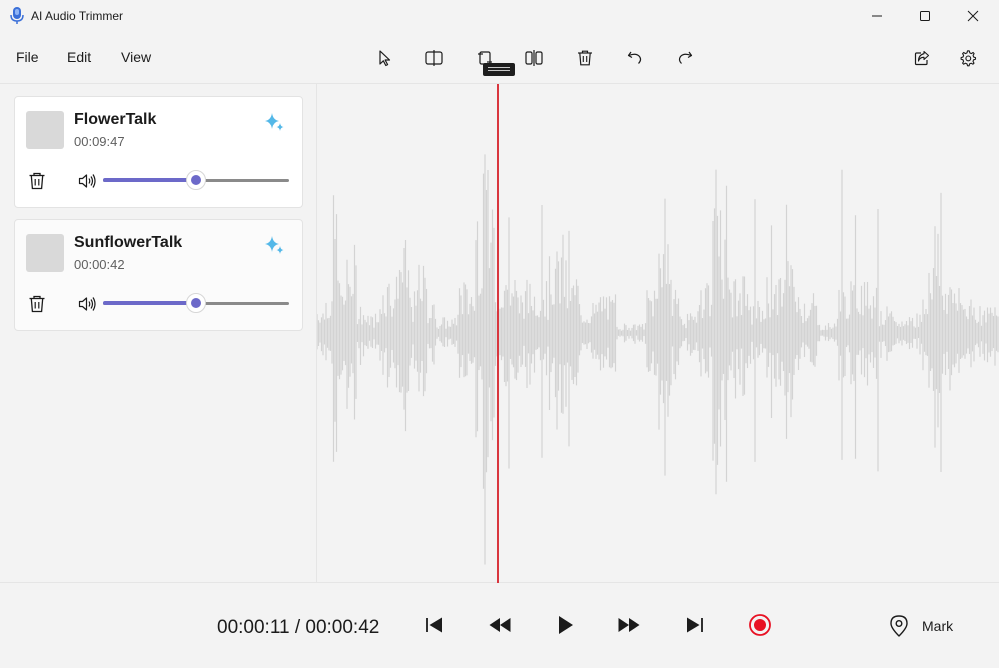  What do you see at coordinates (920, 626) in the screenshot?
I see `mark-button: Mark` at bounding box center [920, 626].